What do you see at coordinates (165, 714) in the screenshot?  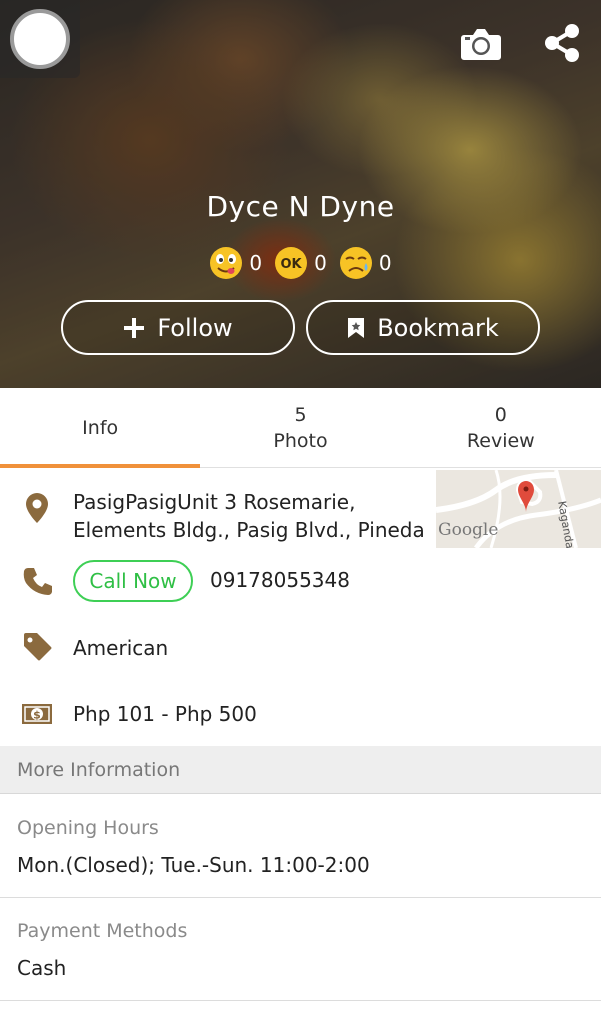 I see `price-range-text: Php 101 - Php 500` at bounding box center [165, 714].